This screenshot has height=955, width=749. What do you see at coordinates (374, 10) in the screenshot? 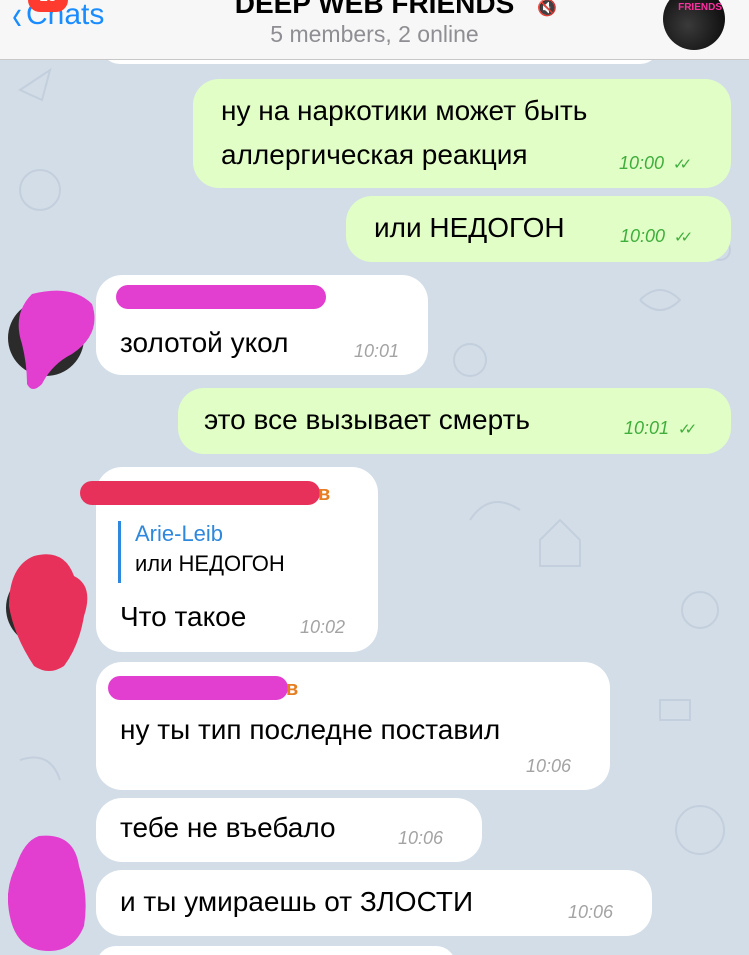
I see `chat-title: DEEP WEB FRIENDS` at bounding box center [374, 10].